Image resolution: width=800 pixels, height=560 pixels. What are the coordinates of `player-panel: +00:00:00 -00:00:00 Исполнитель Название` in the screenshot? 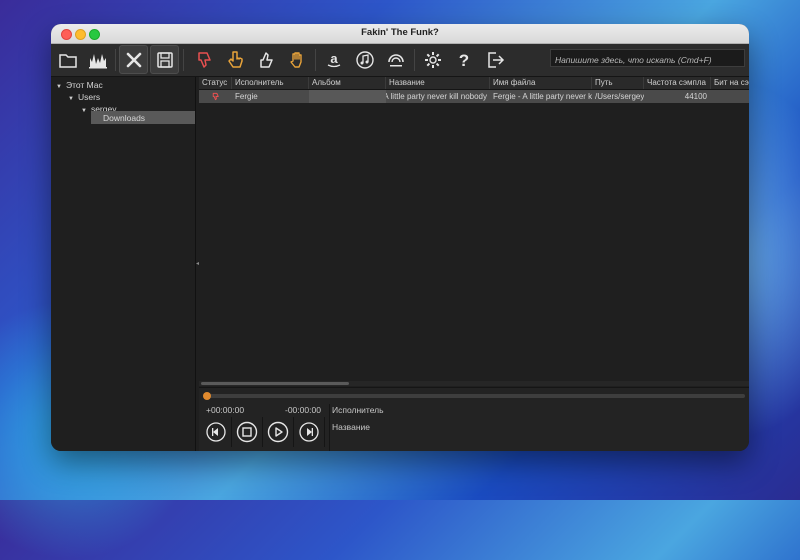 It's located at (474, 419).